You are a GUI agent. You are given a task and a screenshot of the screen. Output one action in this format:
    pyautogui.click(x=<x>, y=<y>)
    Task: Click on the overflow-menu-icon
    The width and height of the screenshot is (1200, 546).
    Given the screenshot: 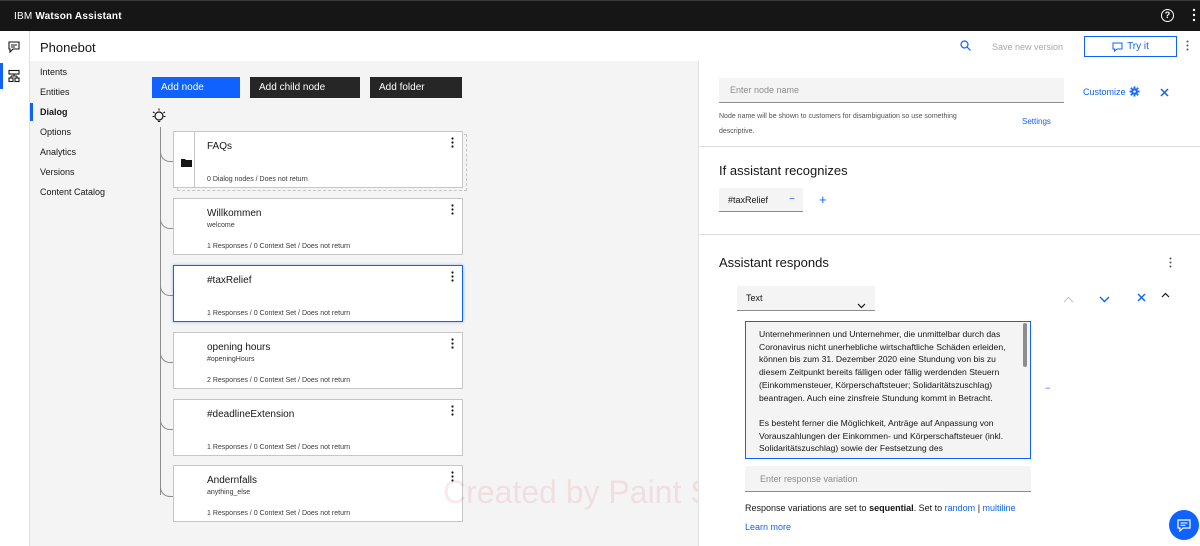 What is the action you would take?
    pyautogui.click(x=1187, y=45)
    